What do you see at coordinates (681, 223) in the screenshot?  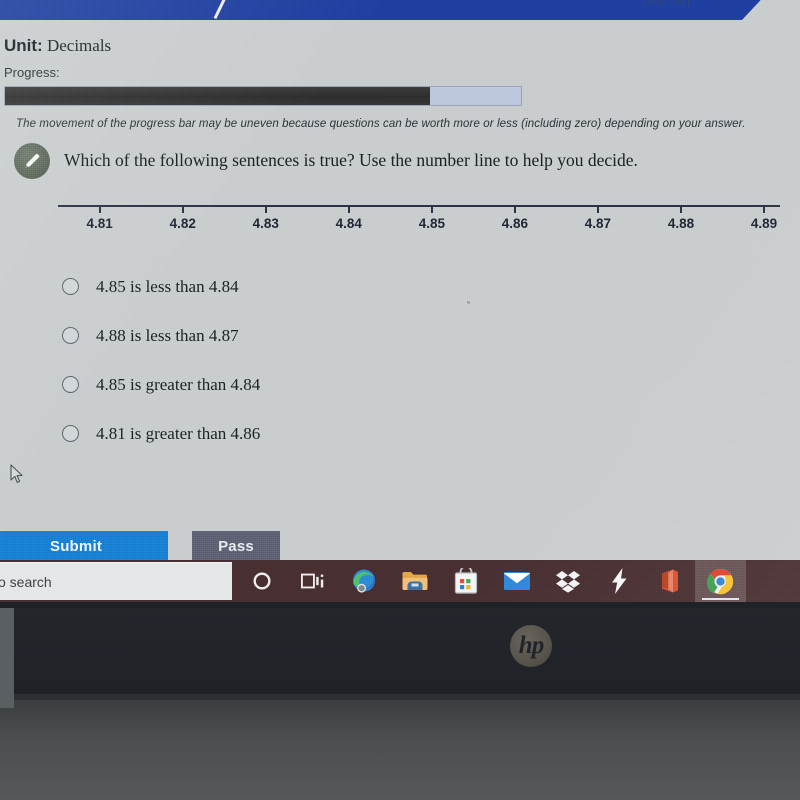 I see `number-line-tick-label: 4.88` at bounding box center [681, 223].